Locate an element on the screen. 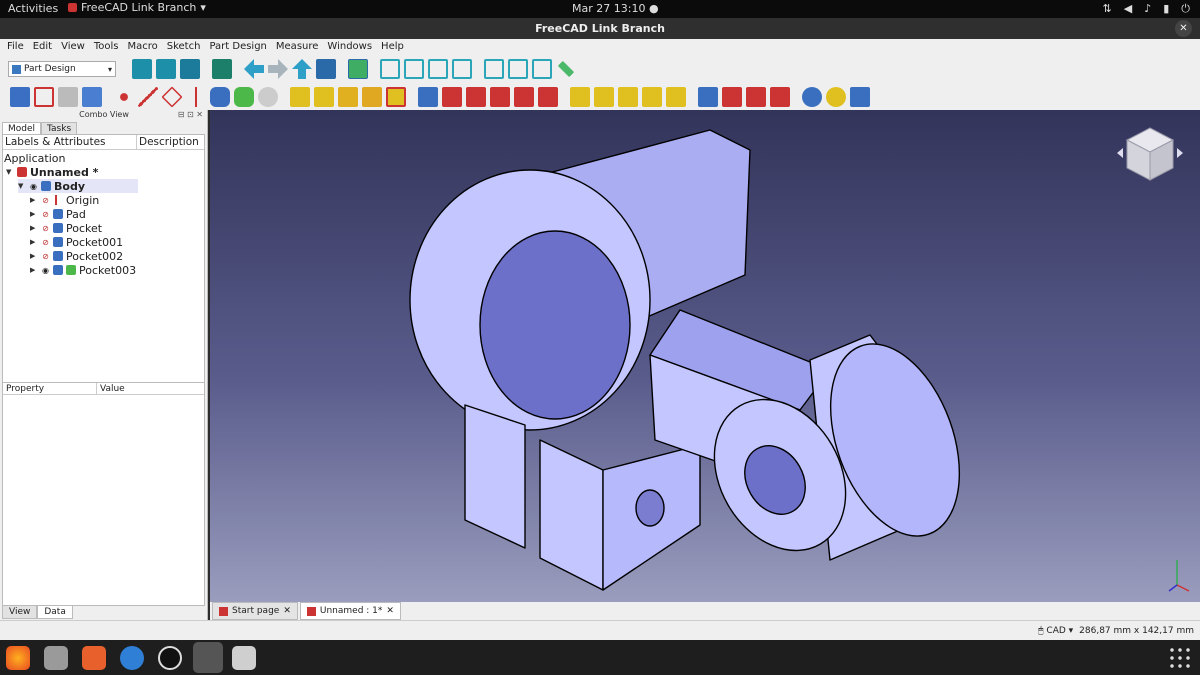 The image size is (1200, 675). menu-sketch: Sketch is located at coordinates (184, 46).